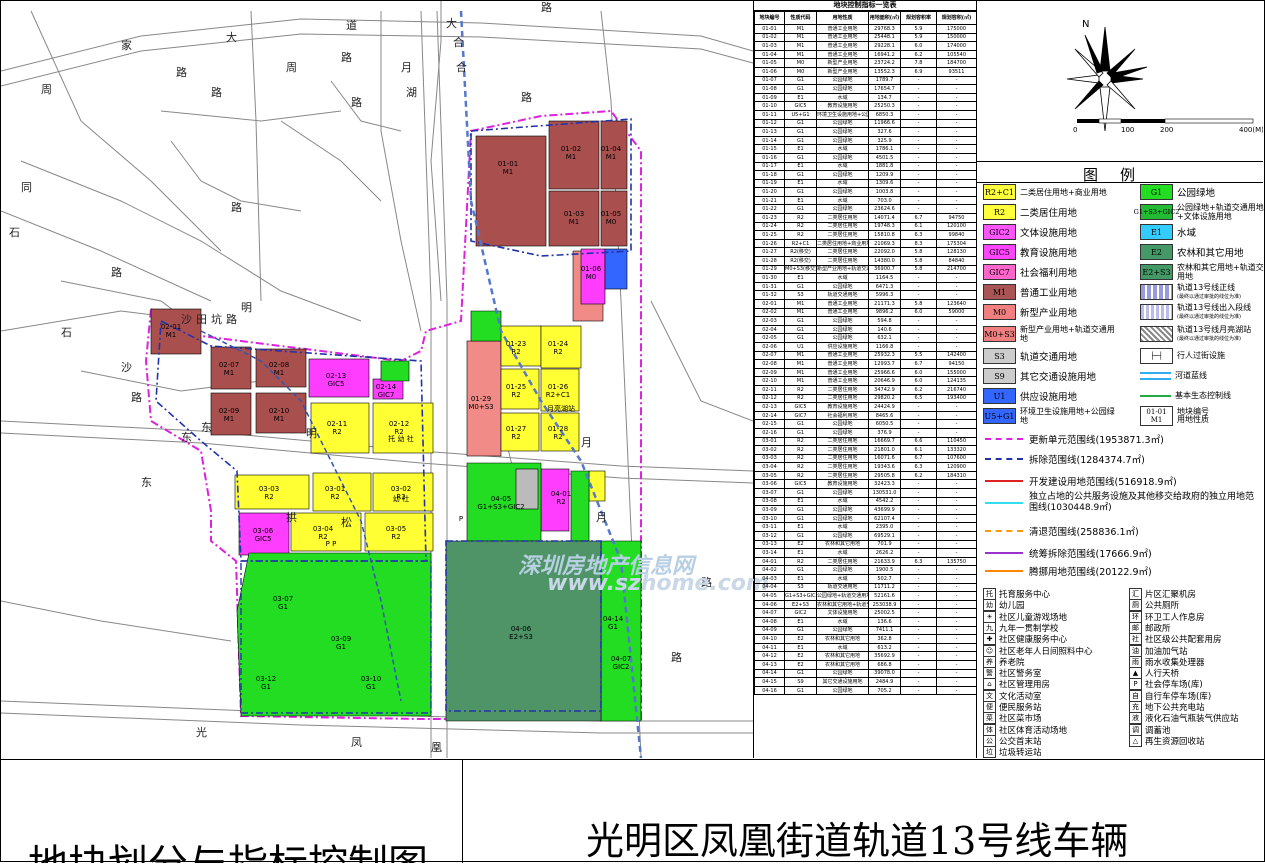 The image size is (1265, 865). What do you see at coordinates (769, 123) in the screenshot?
I see `table-cell: 01-12` at bounding box center [769, 123].